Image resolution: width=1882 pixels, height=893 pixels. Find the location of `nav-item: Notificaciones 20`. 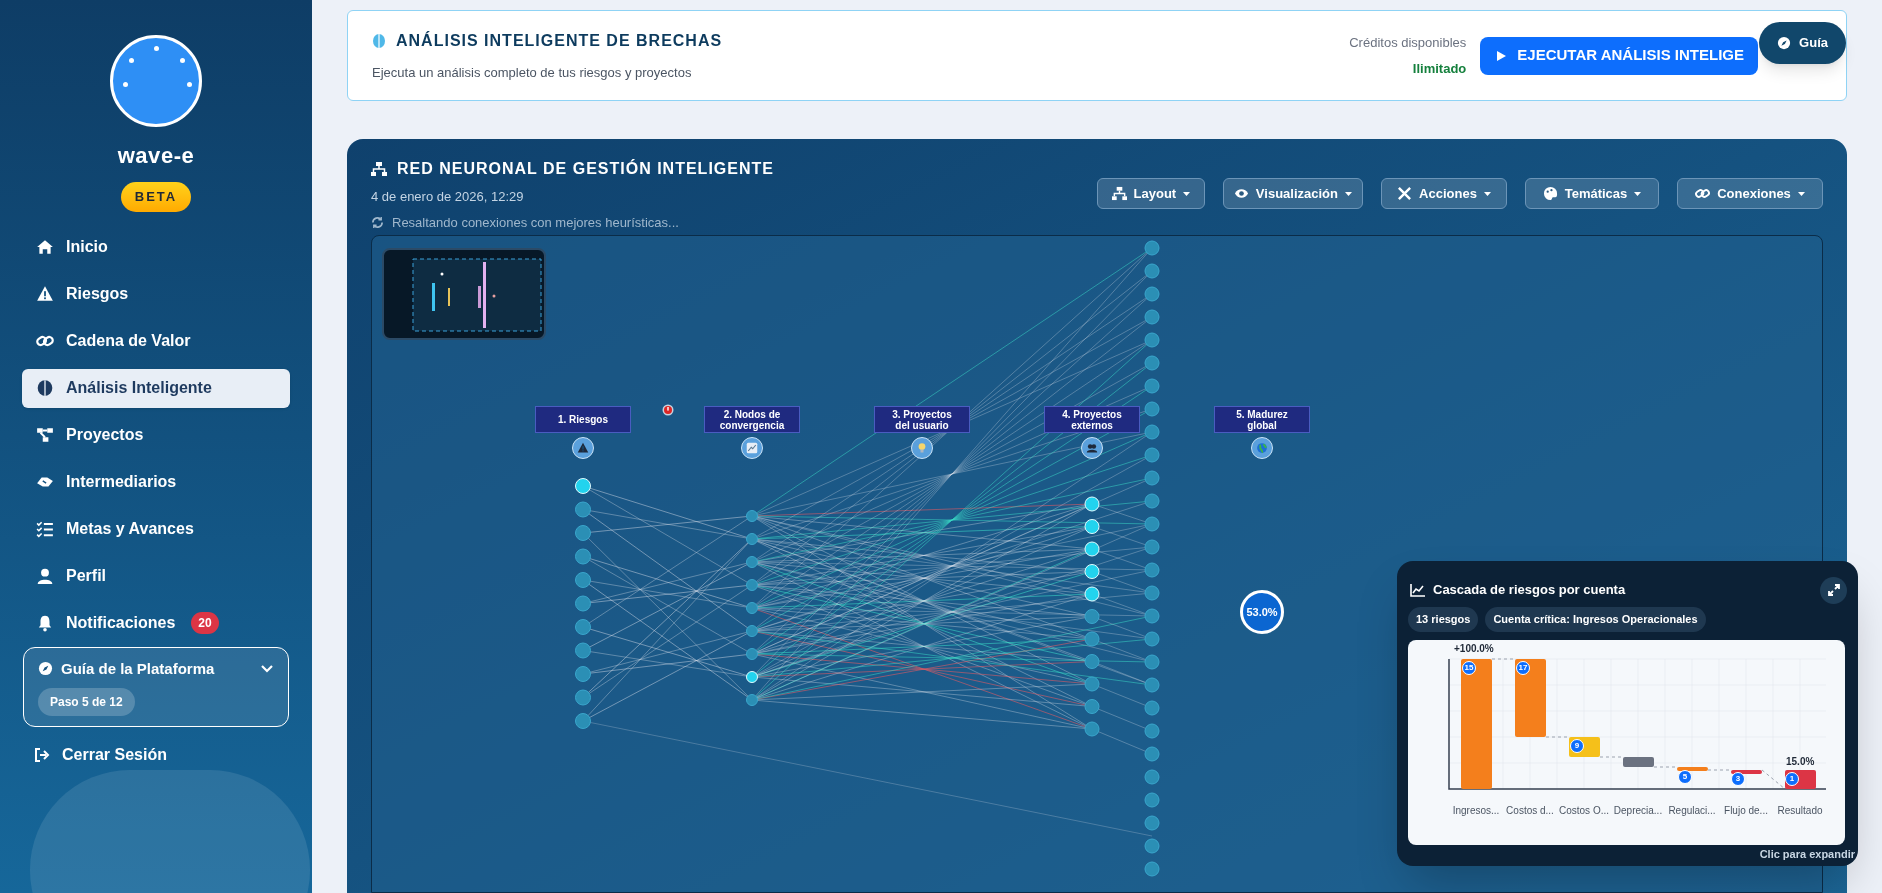

nav-item: Notificaciones 20 is located at coordinates (156, 623).